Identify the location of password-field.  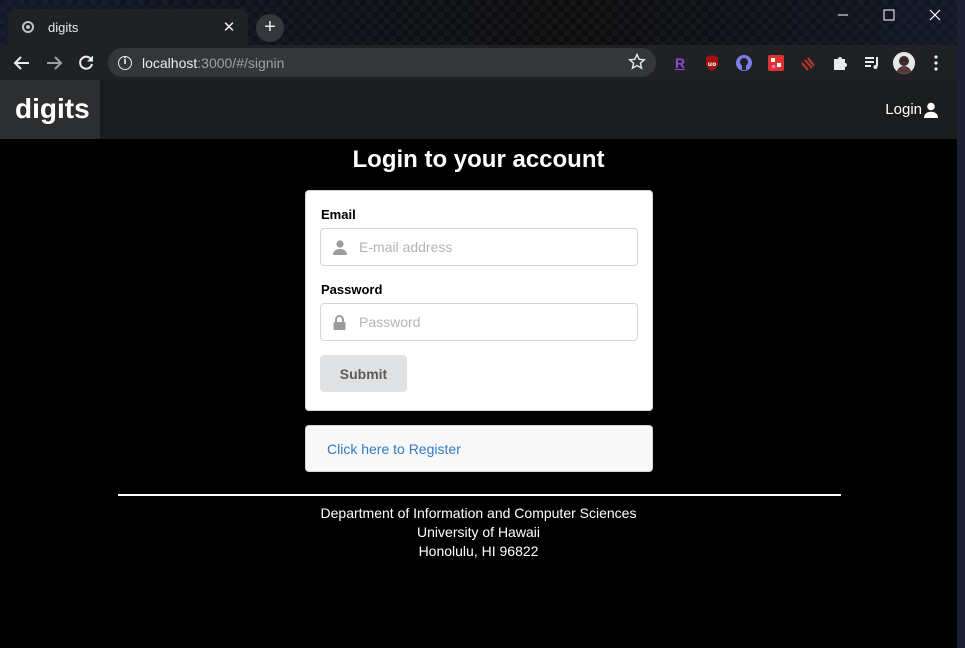
(479, 322).